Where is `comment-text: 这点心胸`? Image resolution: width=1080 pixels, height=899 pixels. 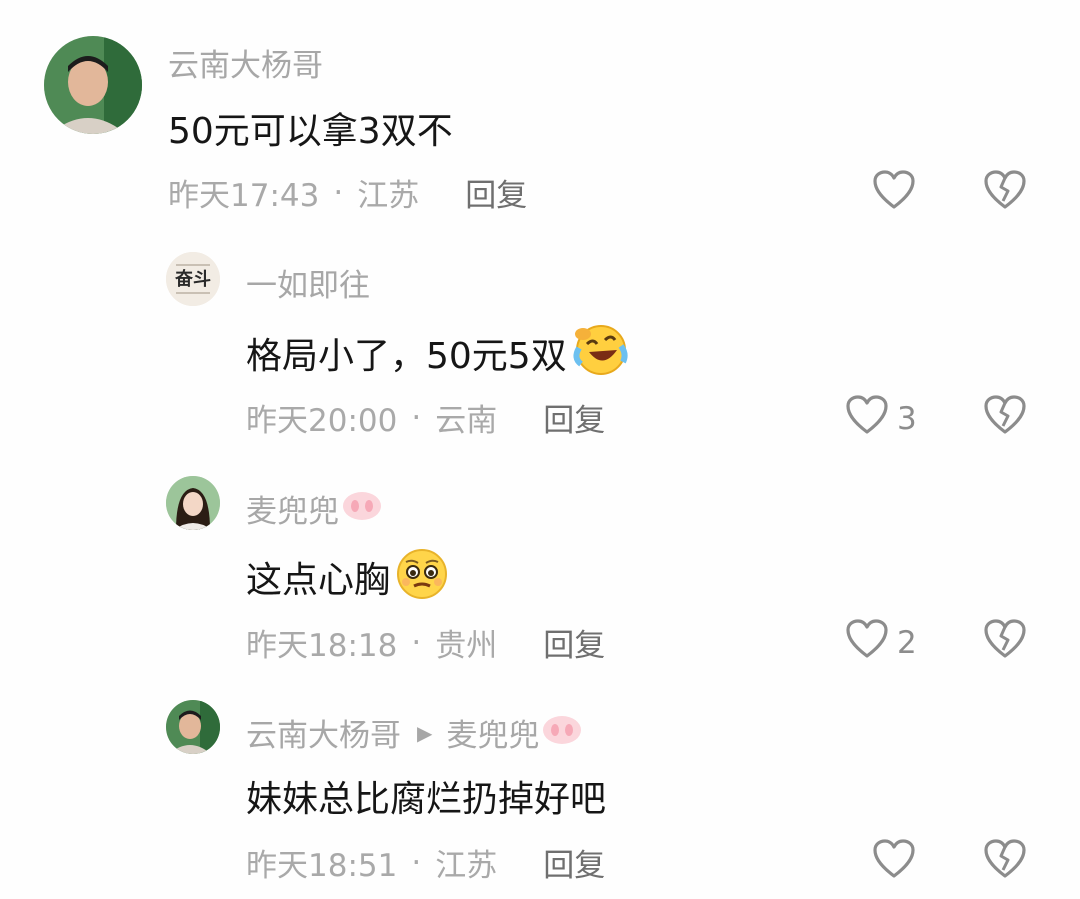 comment-text: 这点心胸 is located at coordinates (349, 576).